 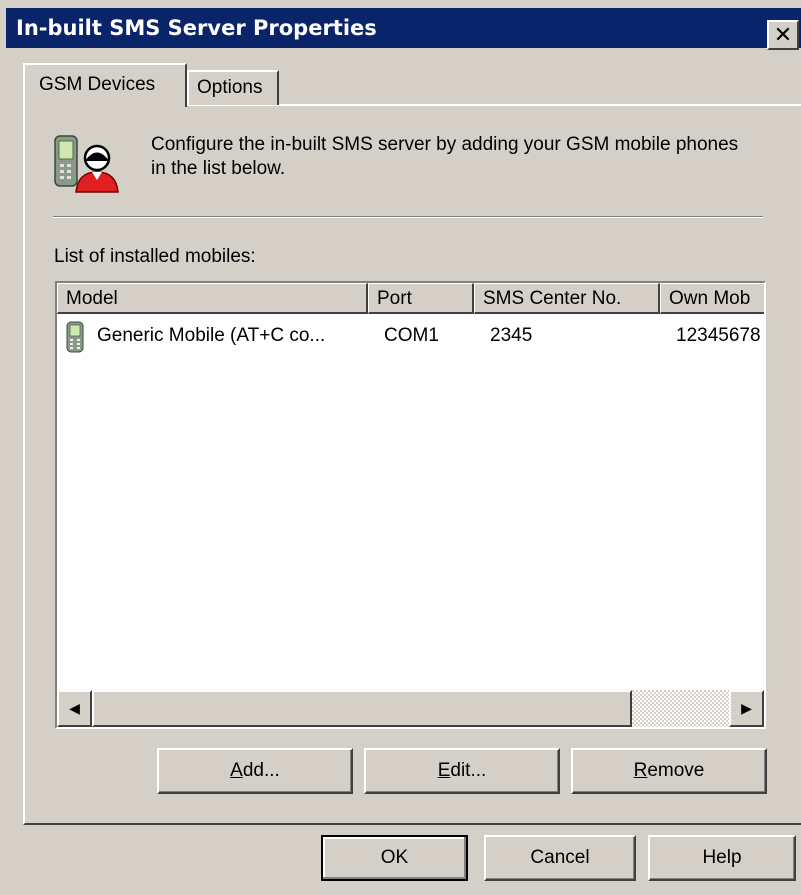 I want to click on list-label: List of installed mobiles:, so click(x=155, y=256).